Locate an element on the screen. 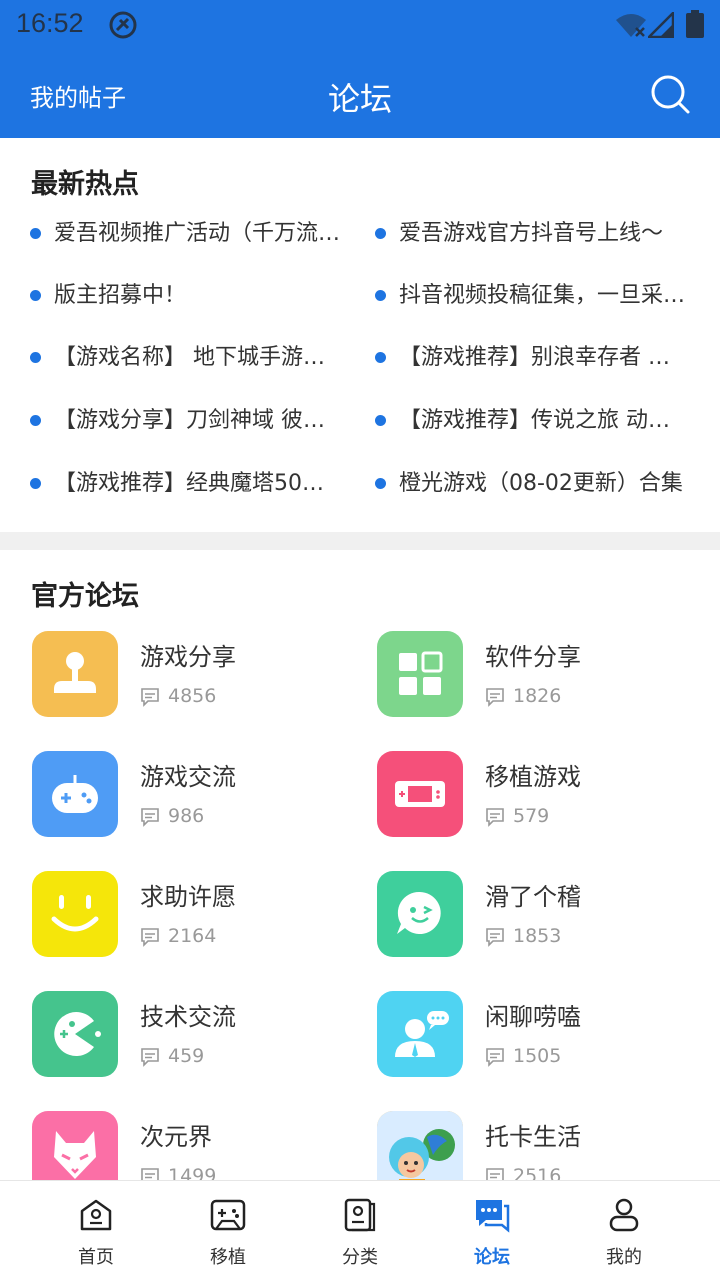 This screenshot has height=1280, width=720. forum-chat-icon is located at coordinates (493, 1216).